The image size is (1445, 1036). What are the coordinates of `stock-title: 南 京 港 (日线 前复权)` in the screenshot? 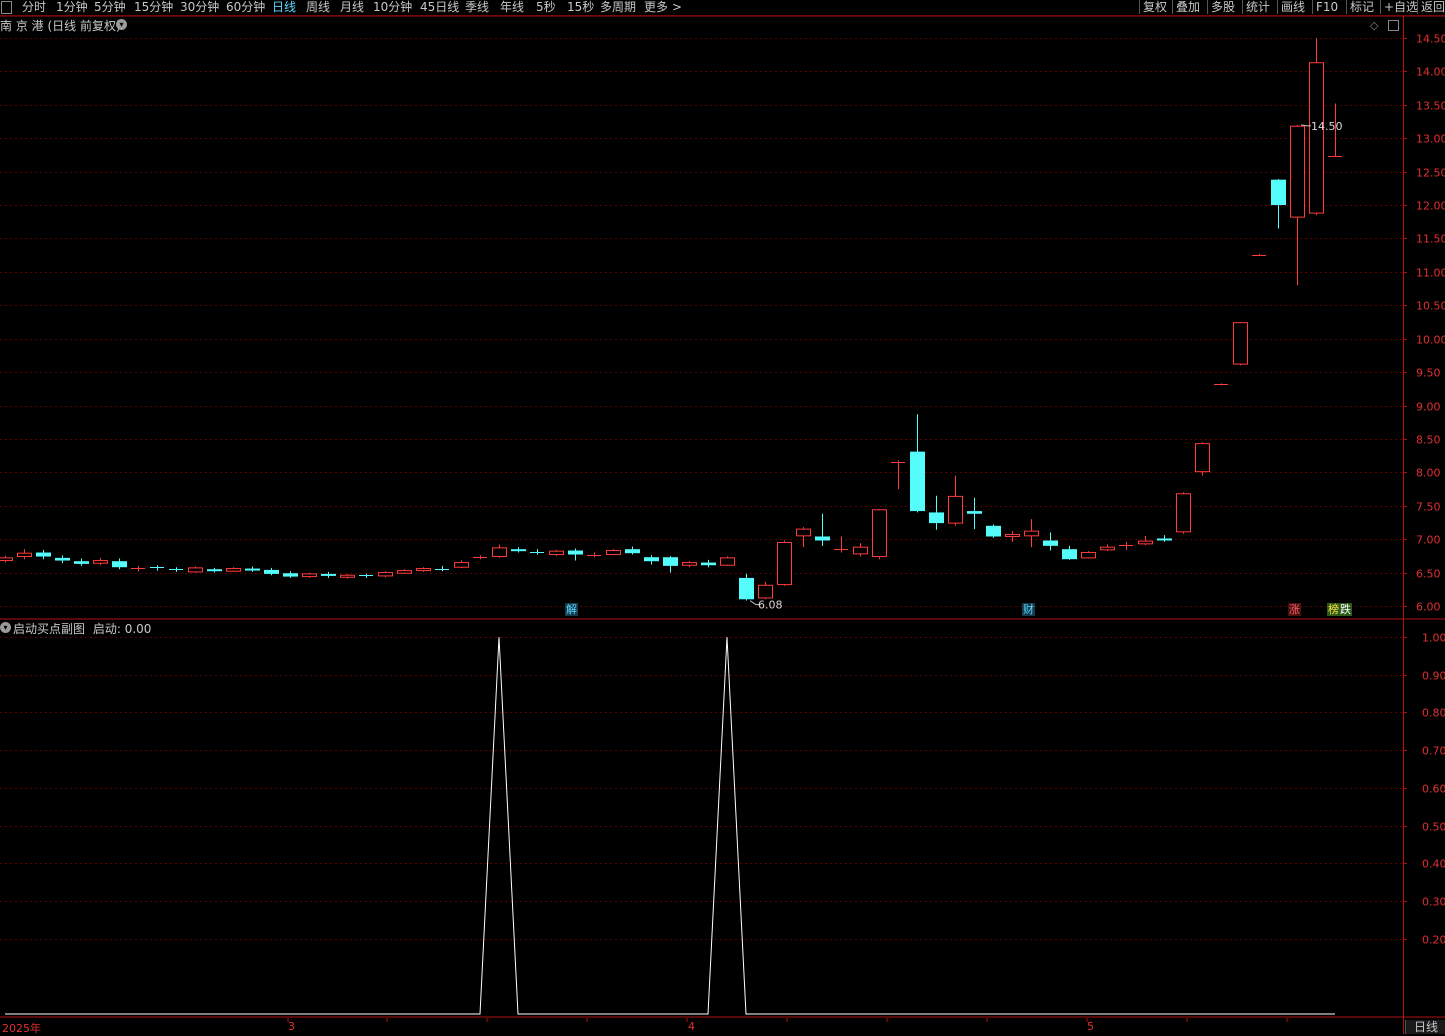 It's located at (60, 26).